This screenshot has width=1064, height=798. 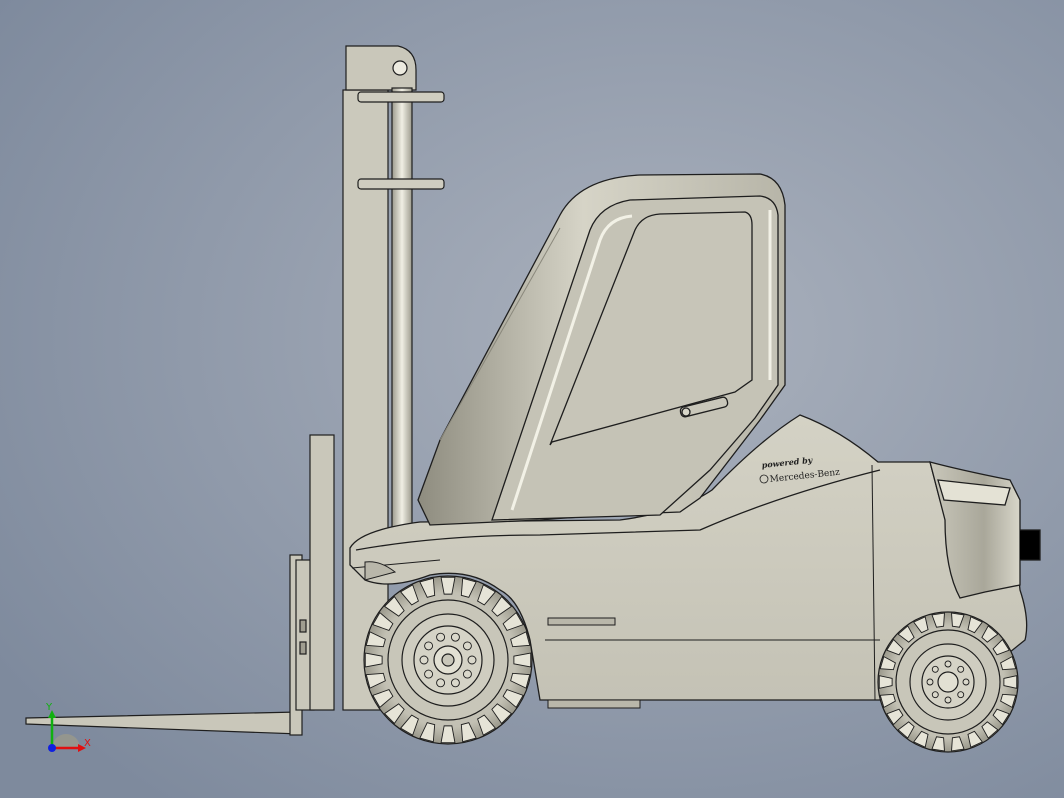 What do you see at coordinates (52, 748) in the screenshot?
I see `triad-z-axis` at bounding box center [52, 748].